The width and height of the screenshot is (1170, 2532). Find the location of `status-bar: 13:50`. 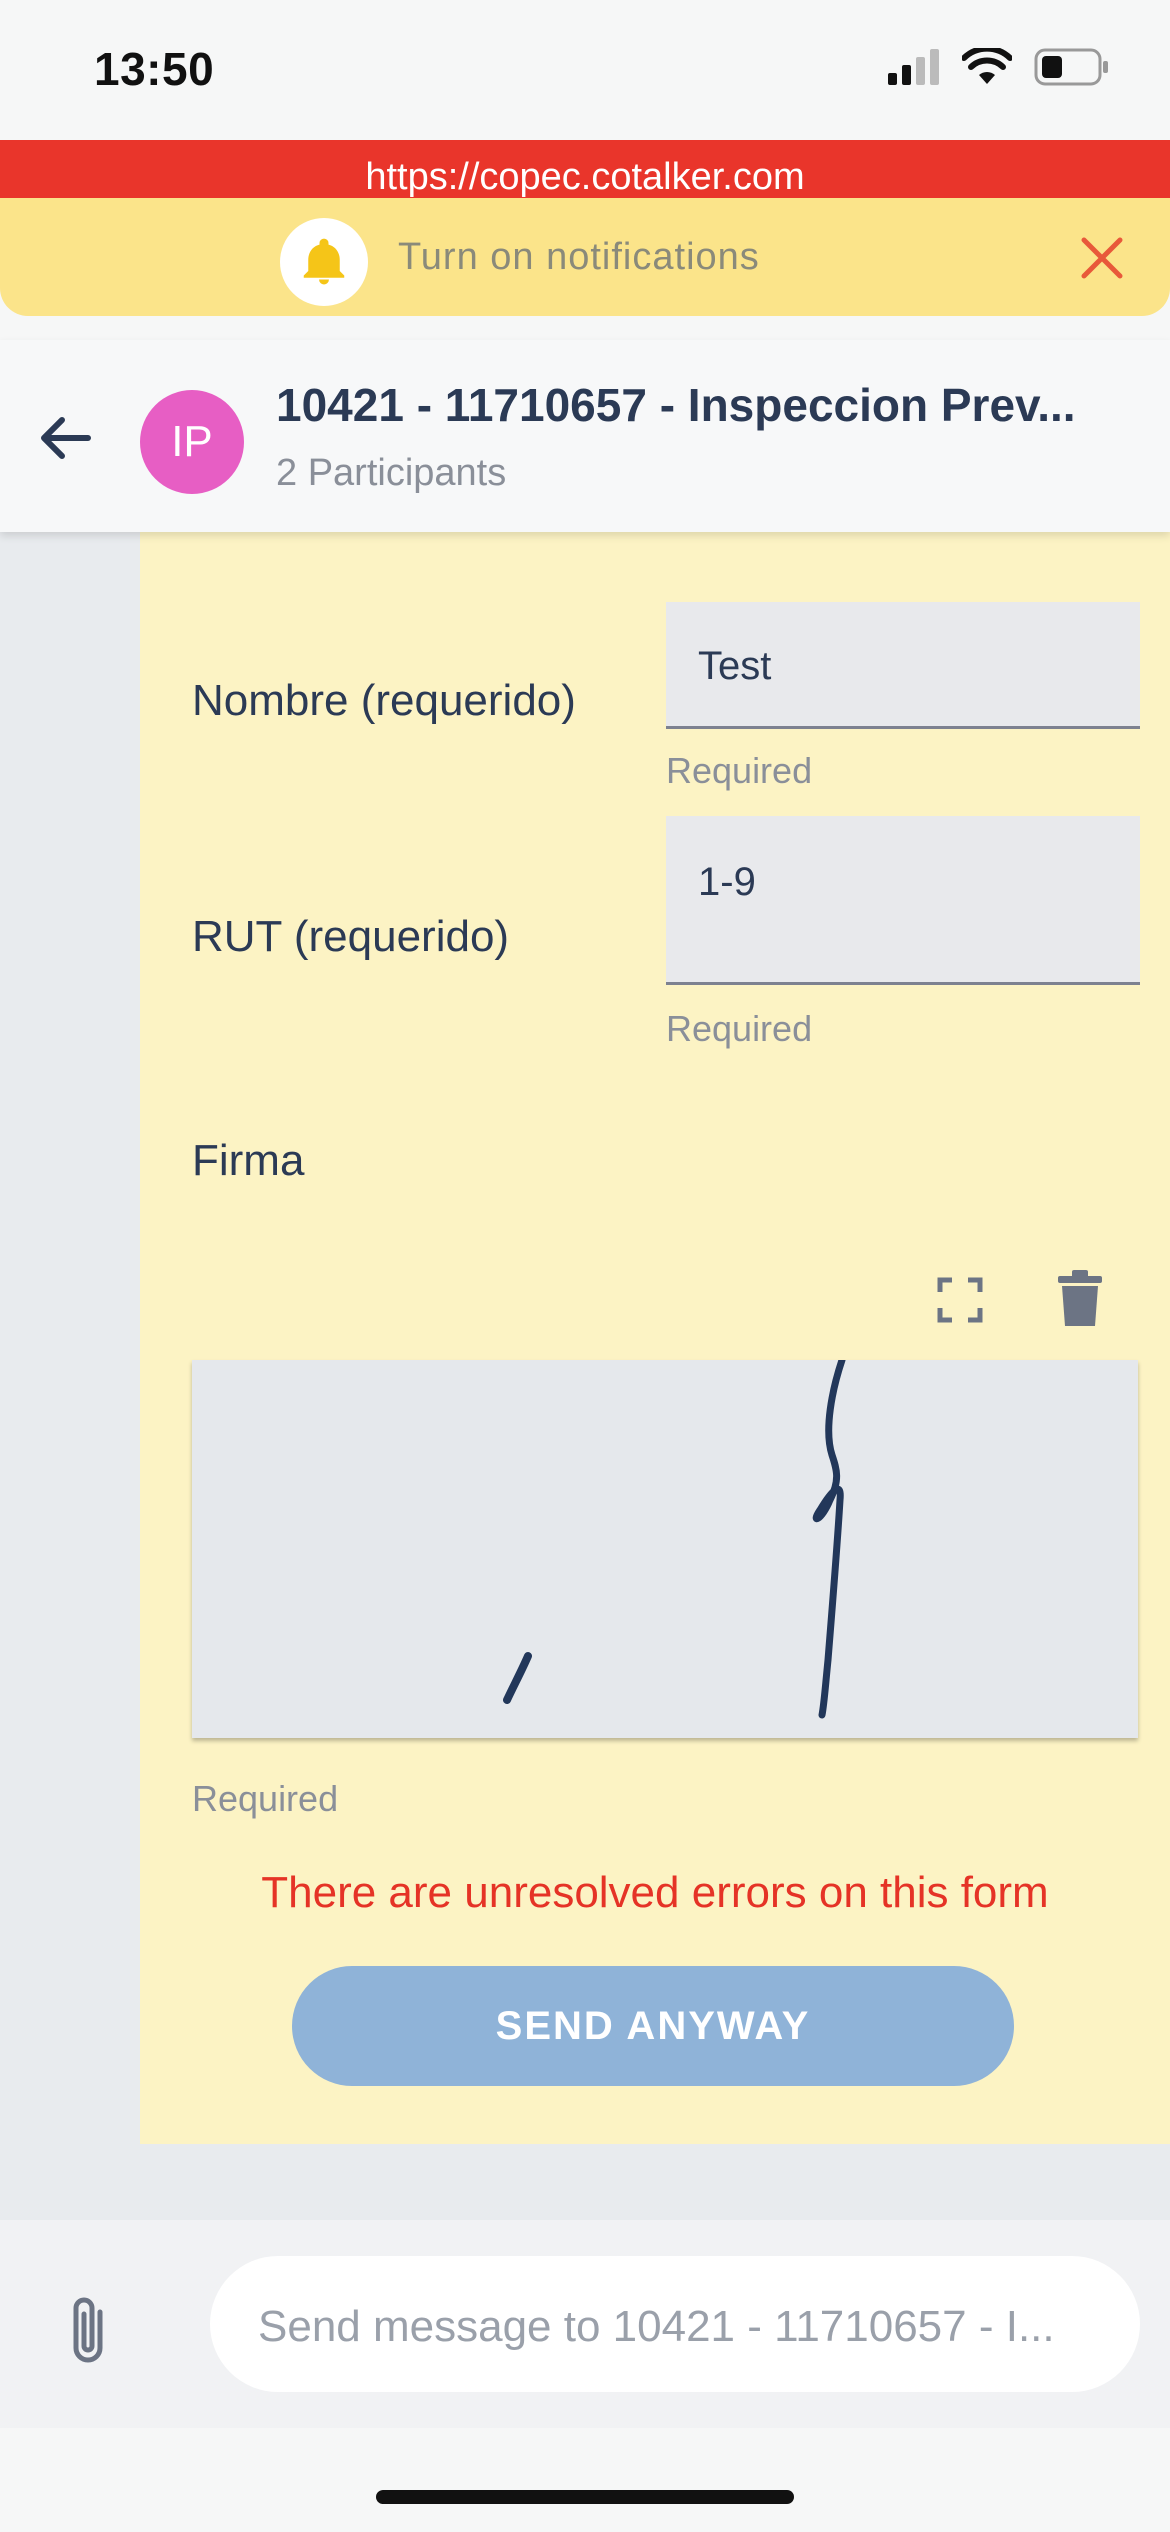

status-bar: 13:50 is located at coordinates (585, 70).